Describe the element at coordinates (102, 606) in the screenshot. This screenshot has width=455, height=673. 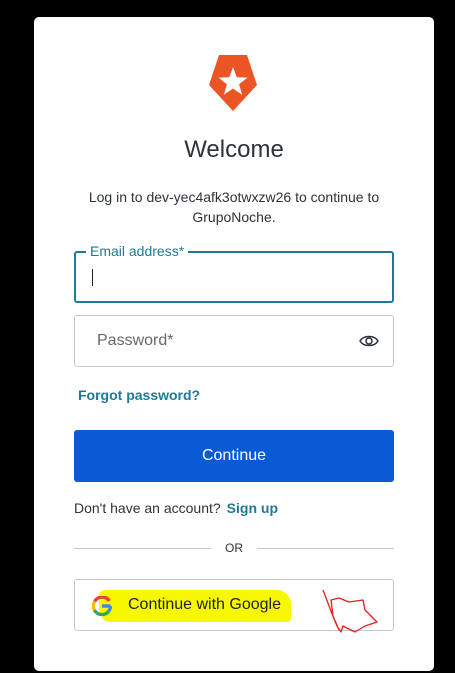
I see `google-g-icon` at that location.